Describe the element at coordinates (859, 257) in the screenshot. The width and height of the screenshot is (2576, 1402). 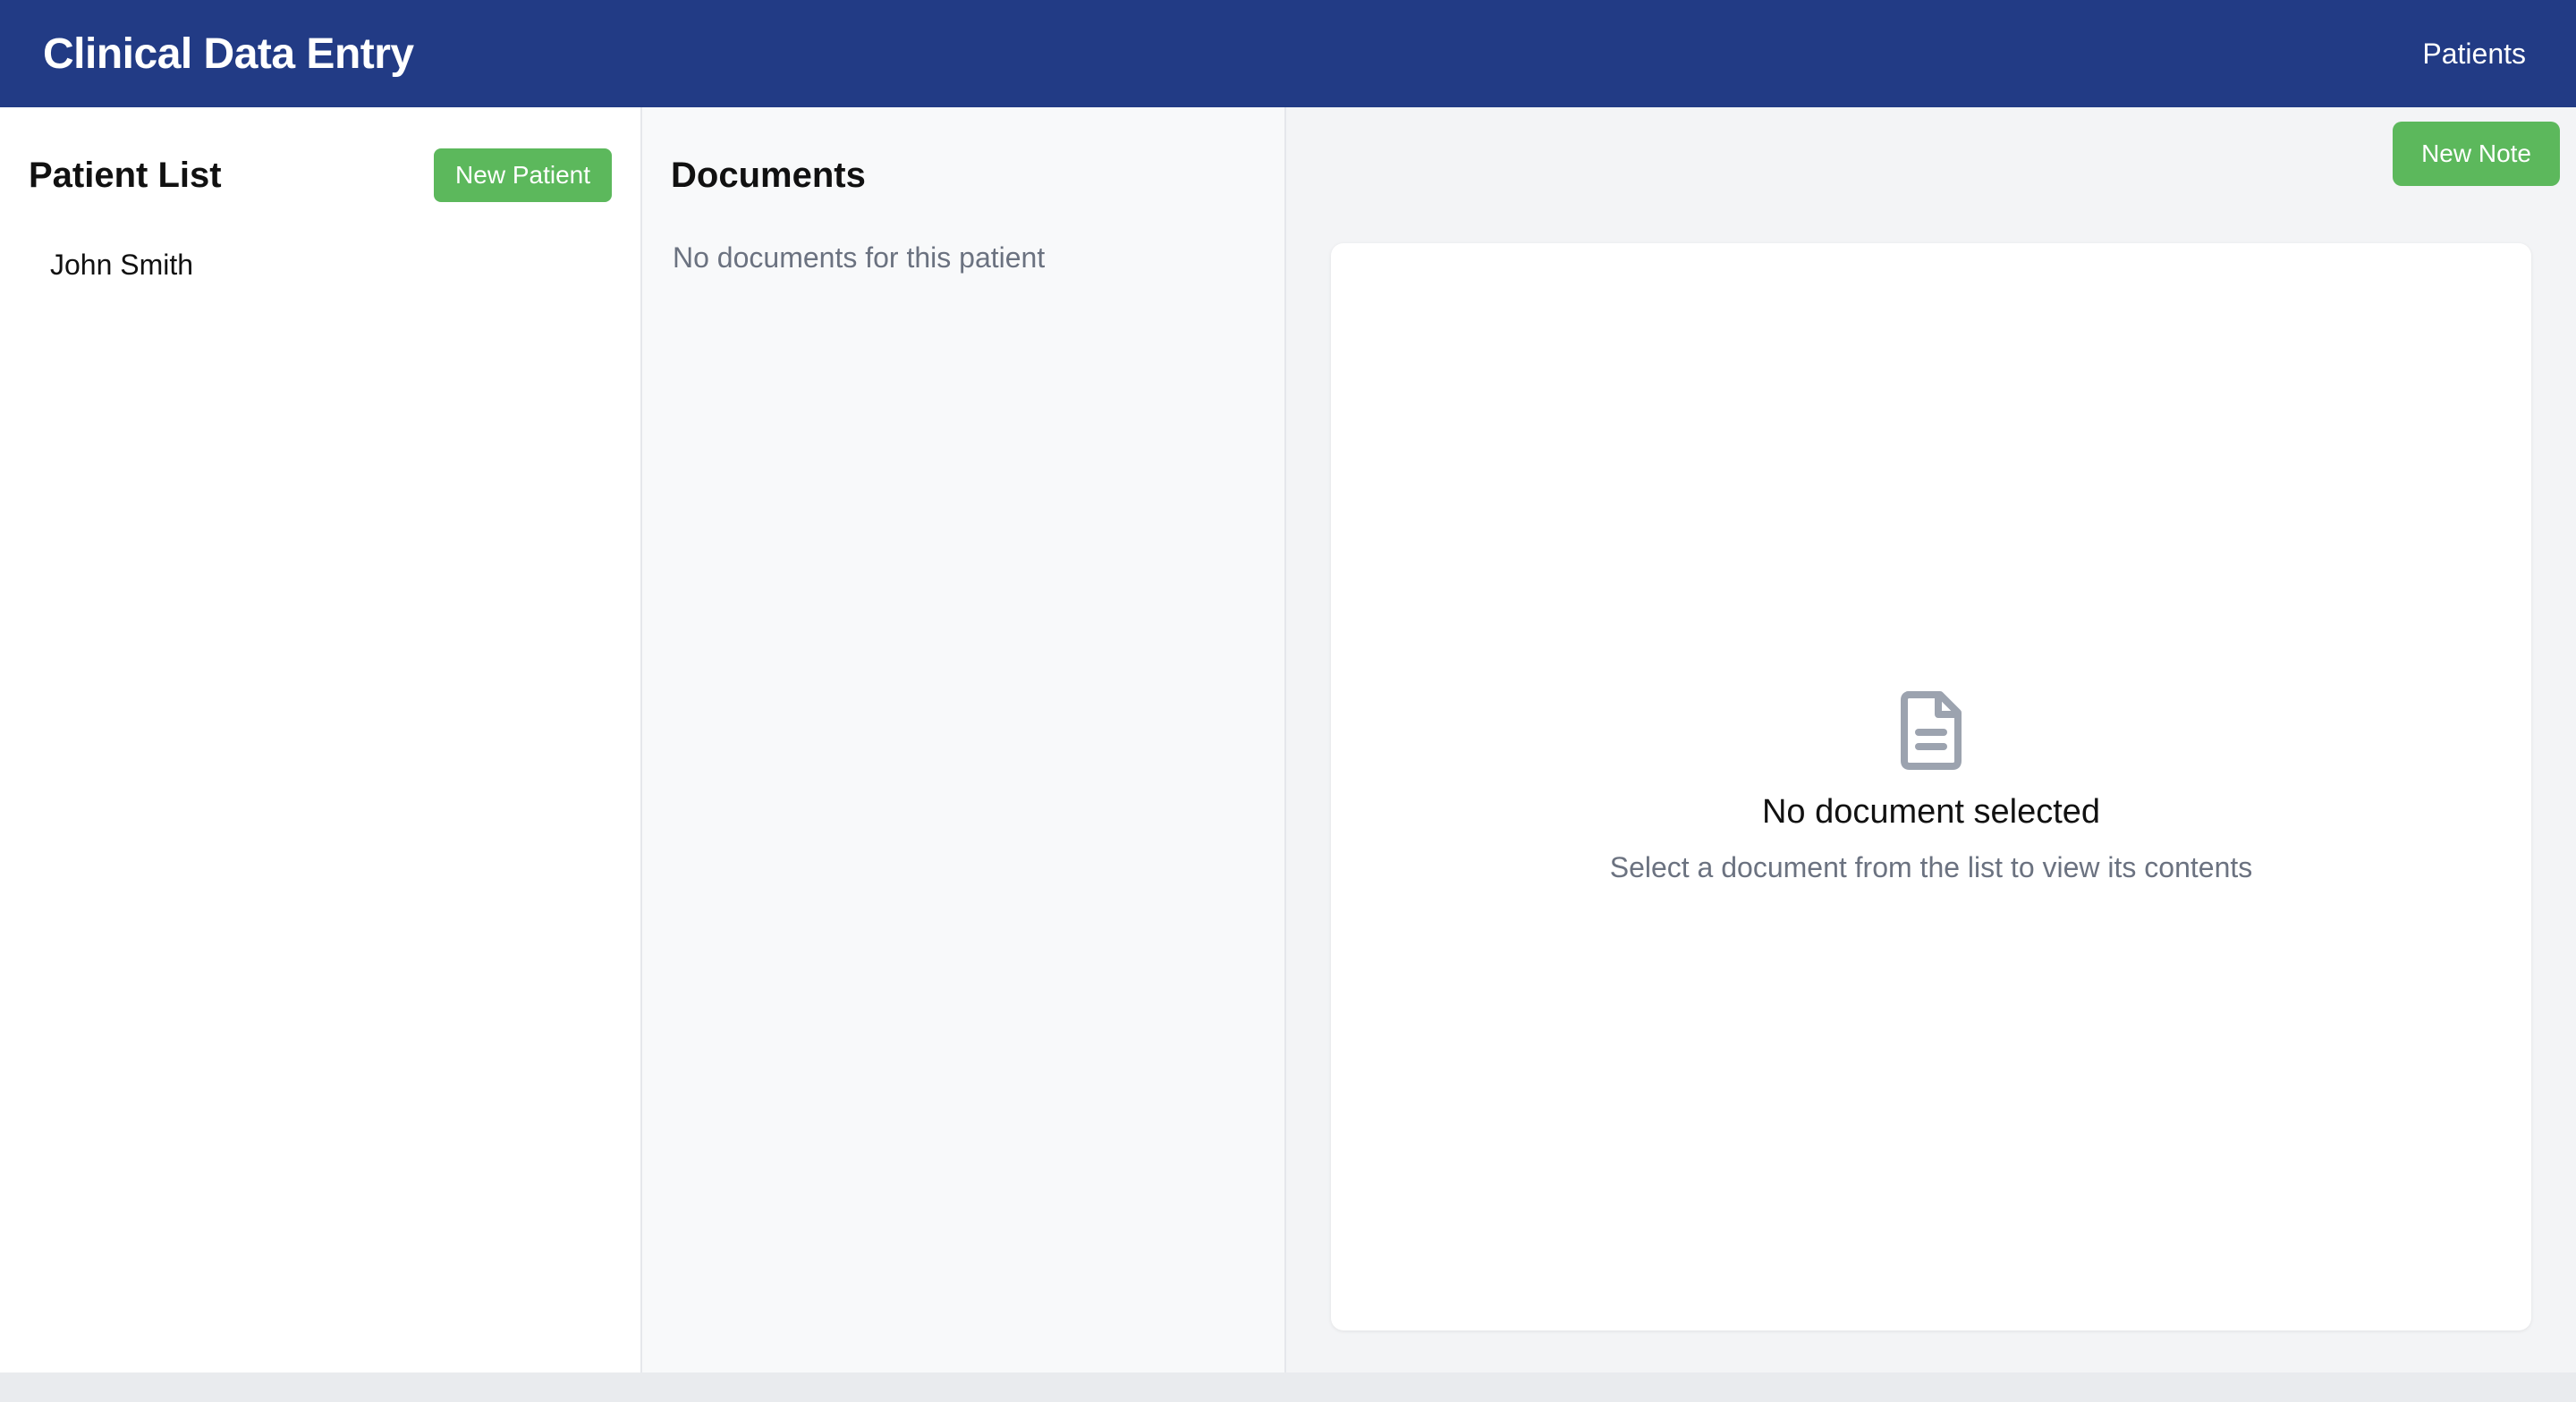
I see `documents-empty-message: No documents for this patient` at that location.